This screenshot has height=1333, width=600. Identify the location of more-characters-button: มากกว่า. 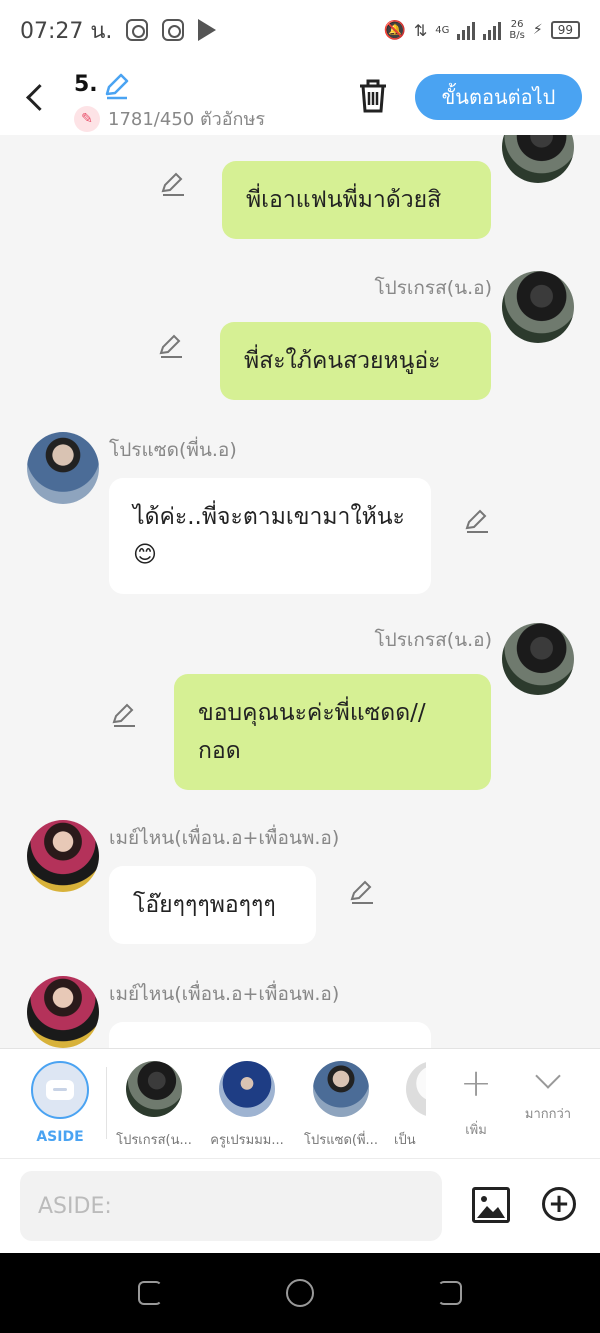
(548, 1093).